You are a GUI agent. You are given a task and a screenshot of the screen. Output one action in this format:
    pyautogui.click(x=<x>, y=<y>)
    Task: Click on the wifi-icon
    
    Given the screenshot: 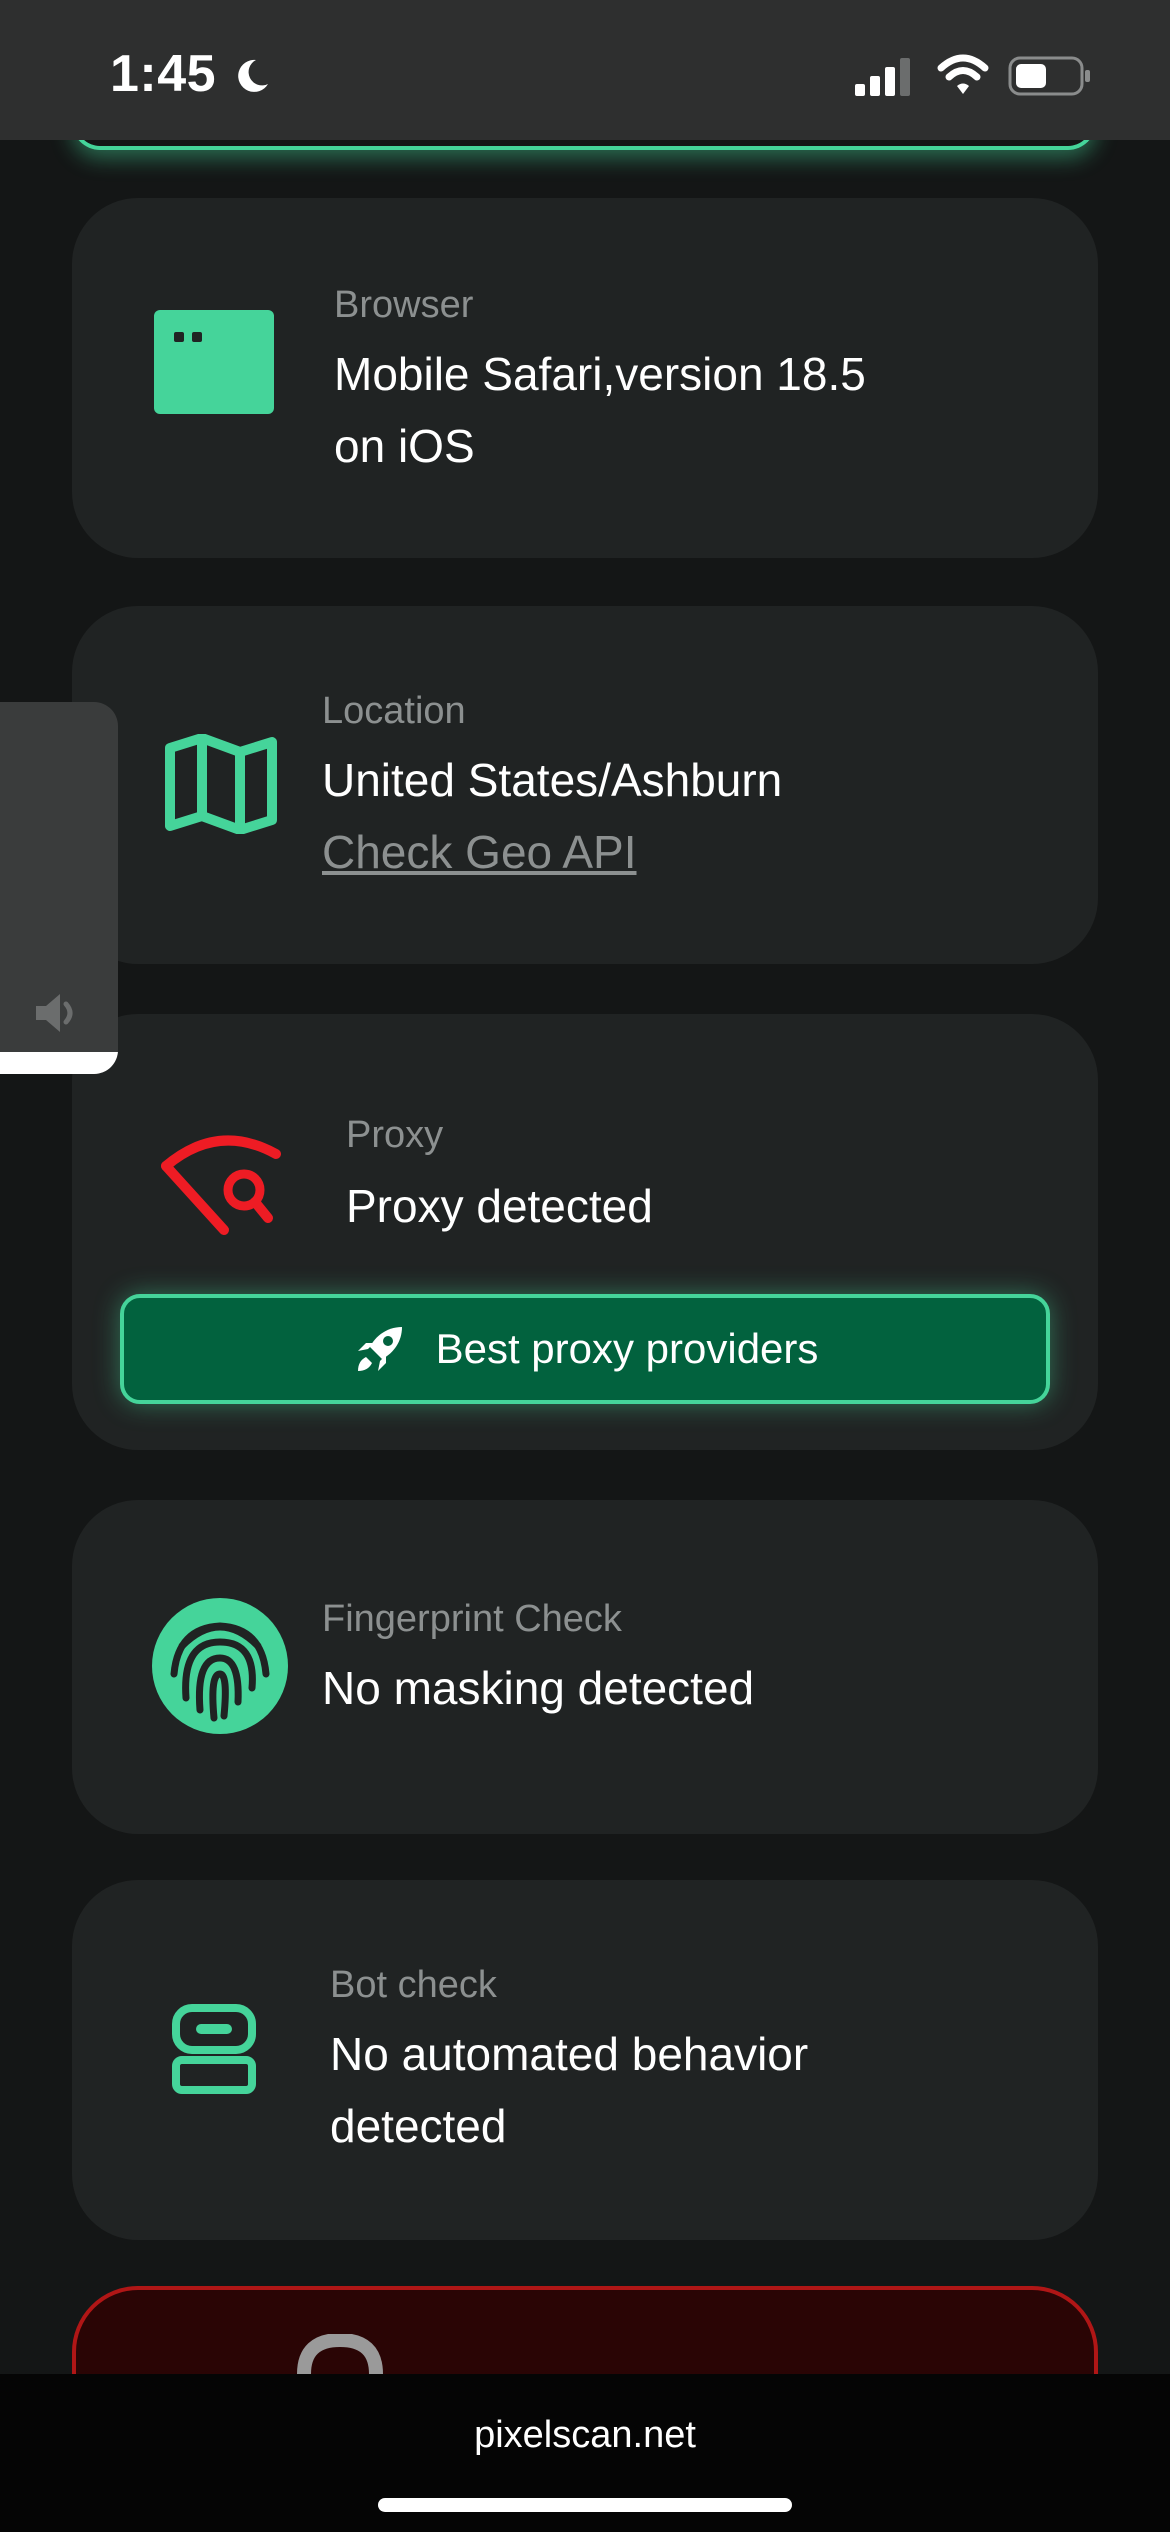 What is the action you would take?
    pyautogui.click(x=963, y=74)
    